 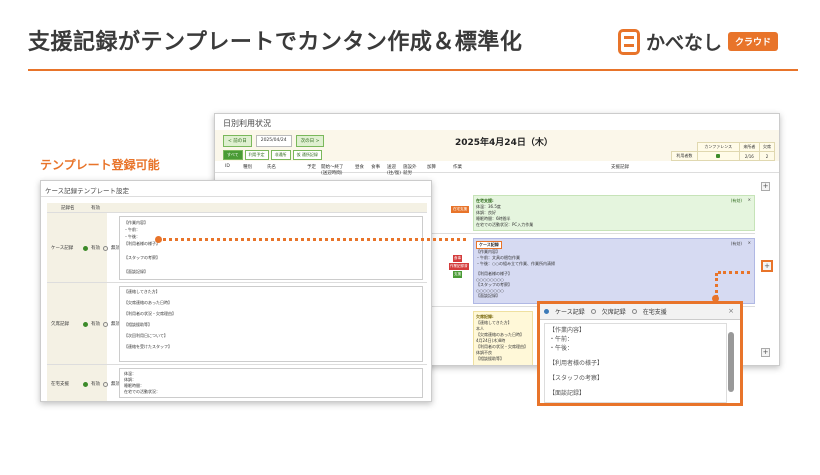 What do you see at coordinates (87, 191) in the screenshot?
I see `template-window-title: ケース記録テンプレート設定` at bounding box center [87, 191].